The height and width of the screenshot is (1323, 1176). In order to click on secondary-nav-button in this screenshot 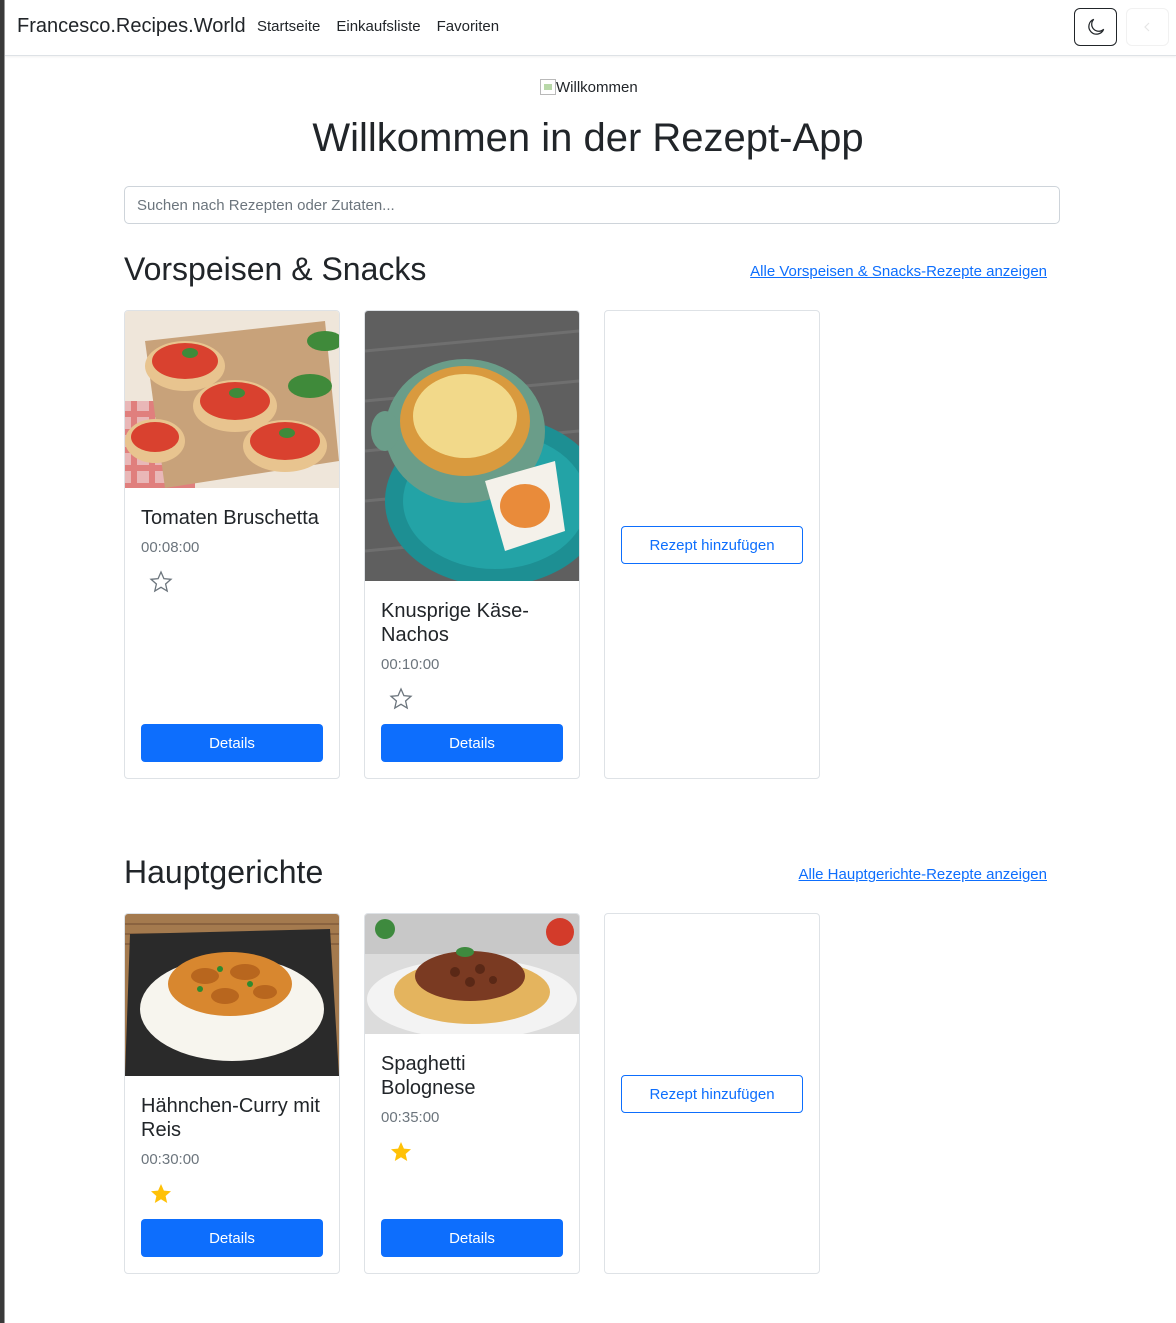, I will do `click(1147, 27)`.